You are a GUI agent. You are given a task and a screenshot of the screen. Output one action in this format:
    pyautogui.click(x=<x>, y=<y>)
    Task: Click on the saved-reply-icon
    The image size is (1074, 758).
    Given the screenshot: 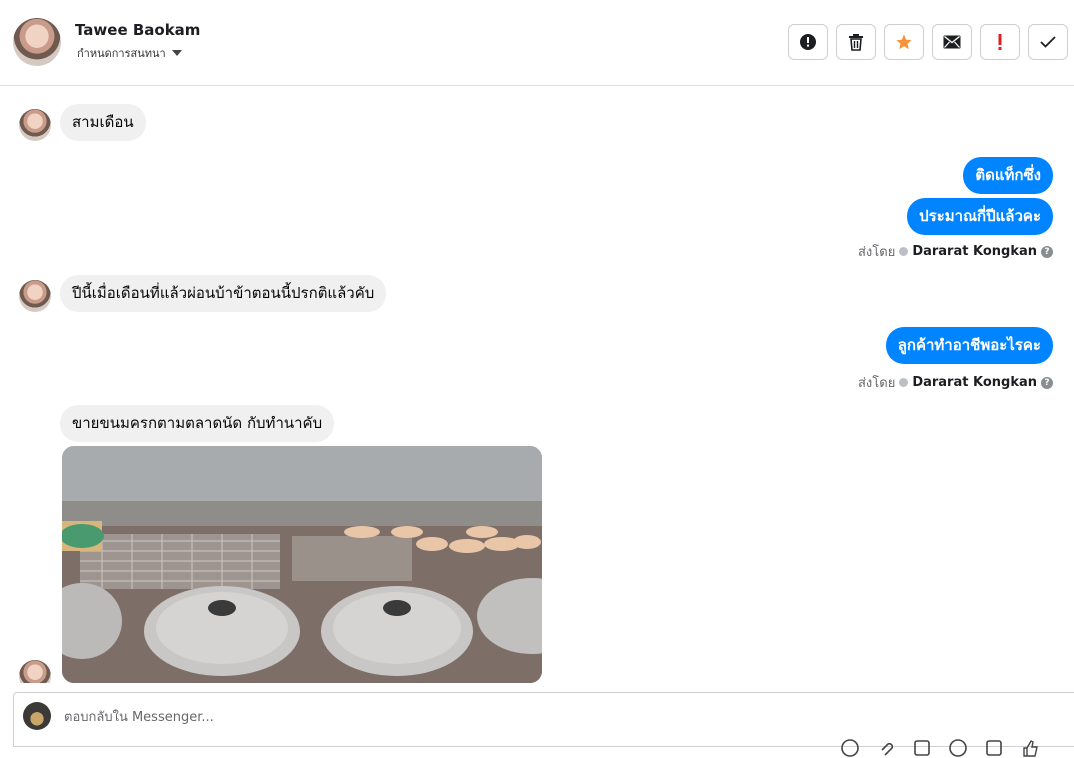 What is the action you would take?
    pyautogui.click(x=922, y=748)
    